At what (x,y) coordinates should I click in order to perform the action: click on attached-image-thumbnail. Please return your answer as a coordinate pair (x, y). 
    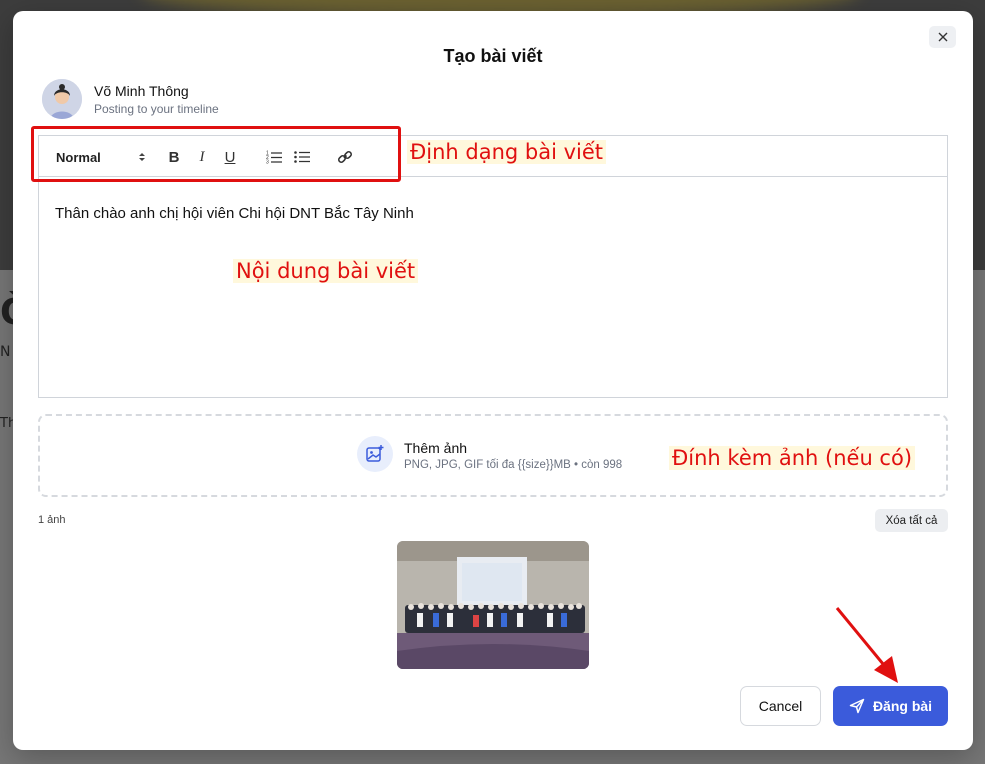
    Looking at the image, I should click on (493, 605).